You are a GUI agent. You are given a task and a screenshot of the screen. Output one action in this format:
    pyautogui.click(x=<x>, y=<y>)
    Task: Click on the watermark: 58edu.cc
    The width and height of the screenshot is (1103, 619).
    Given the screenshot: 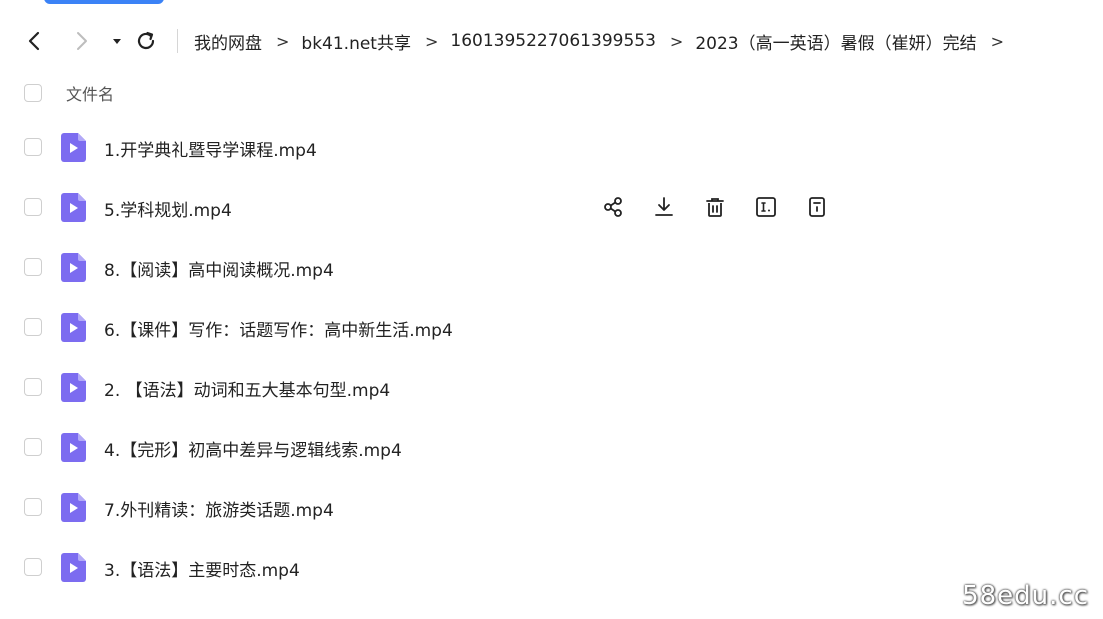 What is the action you would take?
    pyautogui.click(x=1025, y=596)
    